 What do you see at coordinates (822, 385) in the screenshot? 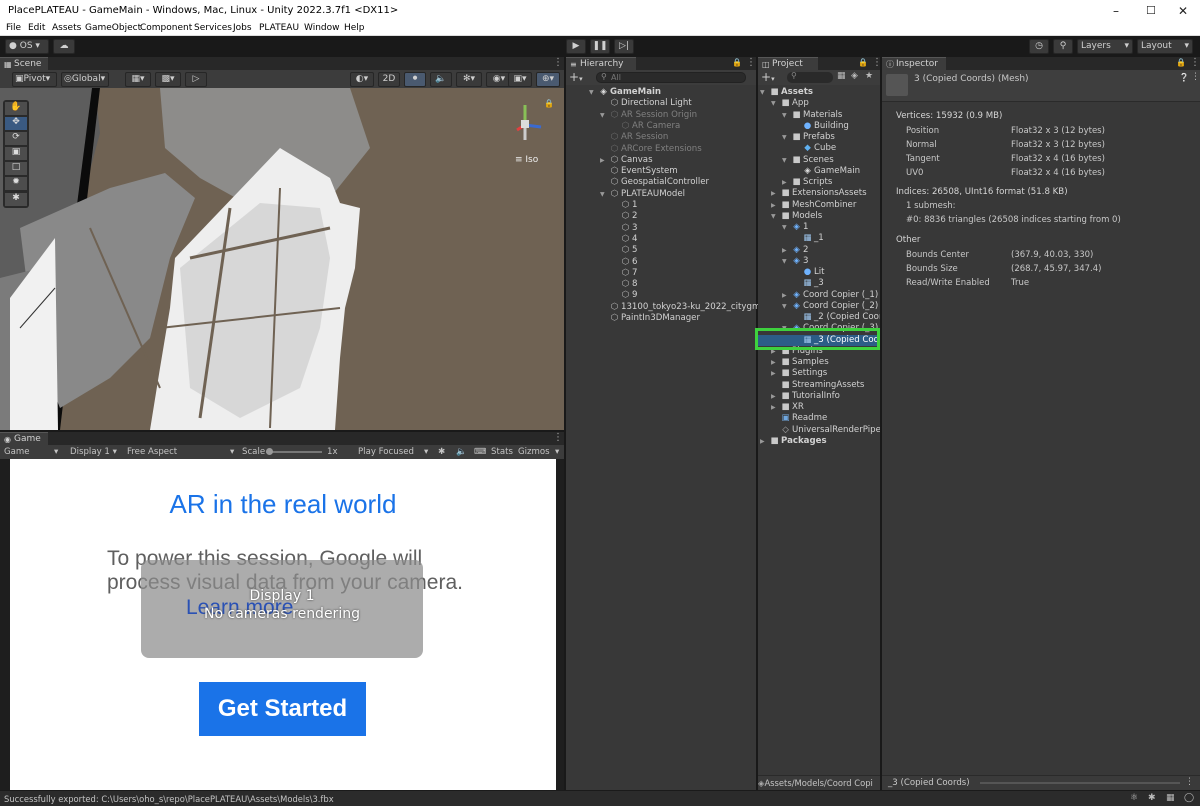
I see `tree-item: ■ StreamingAssets` at bounding box center [822, 385].